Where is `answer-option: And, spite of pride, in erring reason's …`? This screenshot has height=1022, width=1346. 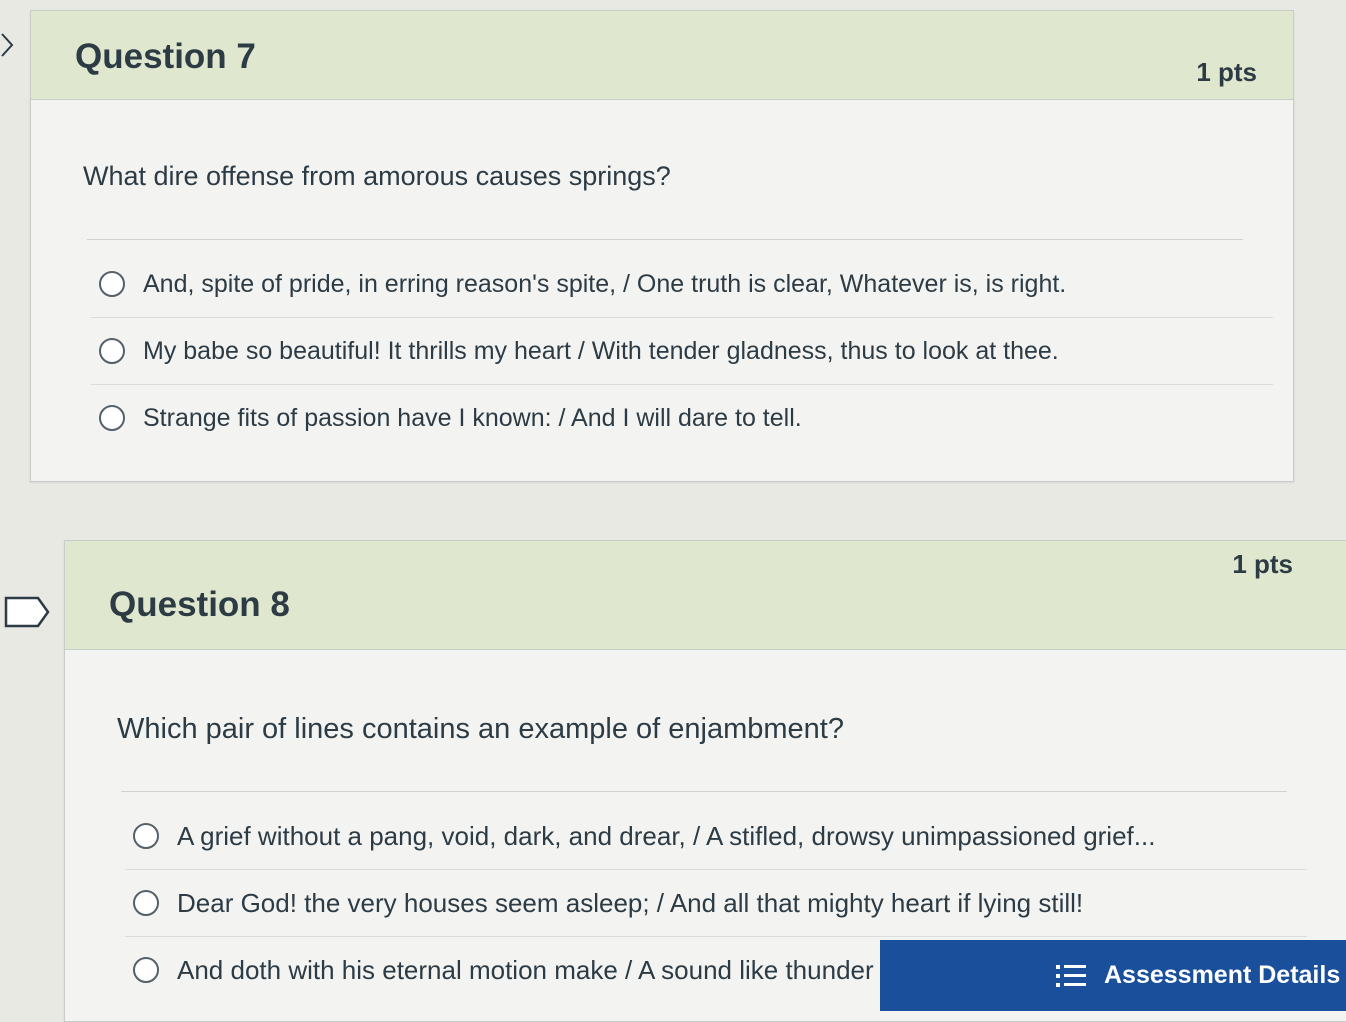
answer-option: And, spite of pride, in erring reason's … is located at coordinates (682, 284).